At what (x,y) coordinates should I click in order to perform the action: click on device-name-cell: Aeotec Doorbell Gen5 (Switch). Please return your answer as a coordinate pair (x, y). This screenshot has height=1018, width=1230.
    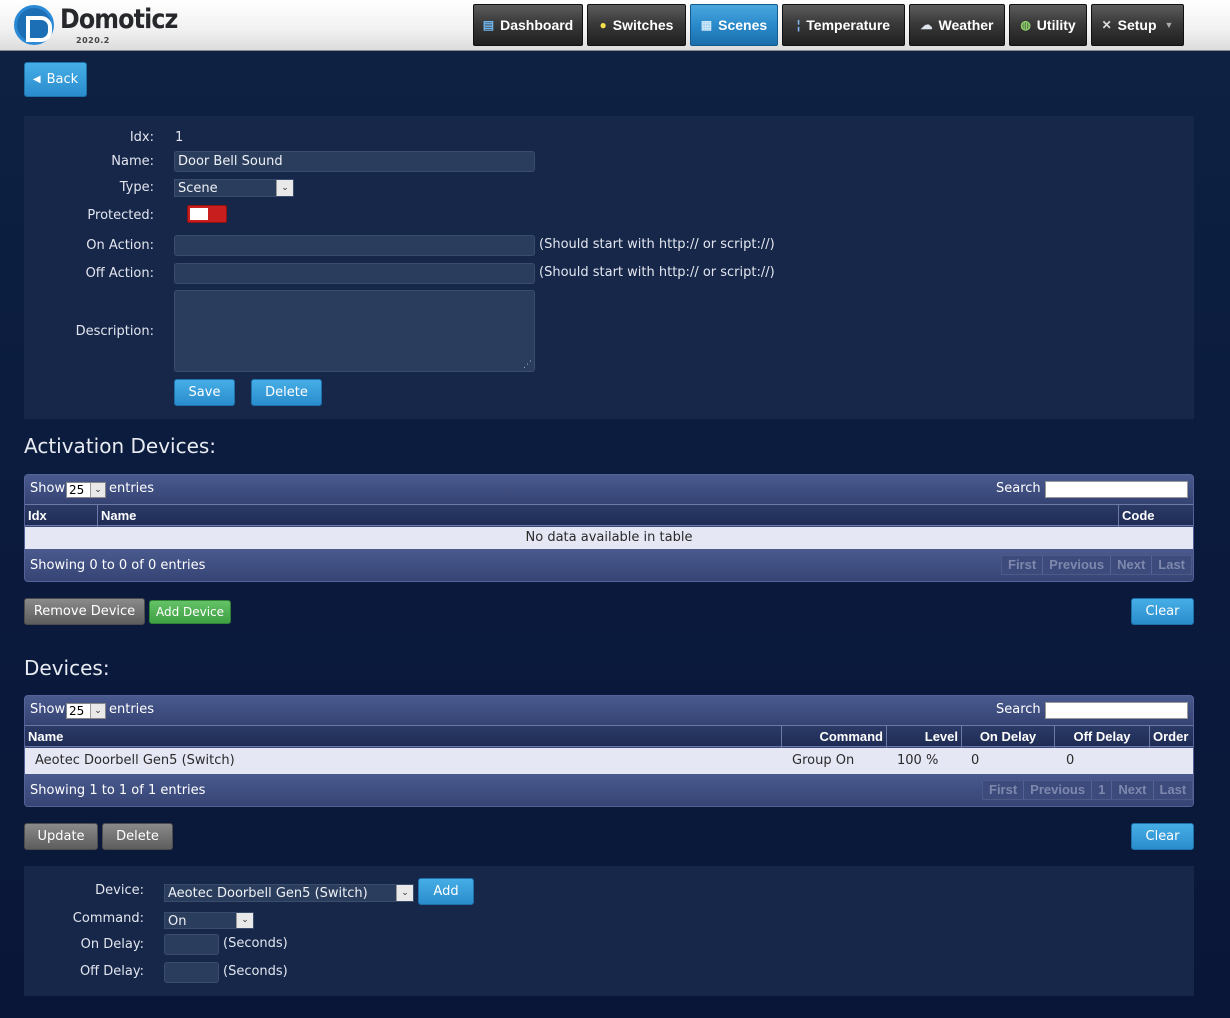
    Looking at the image, I should click on (135, 760).